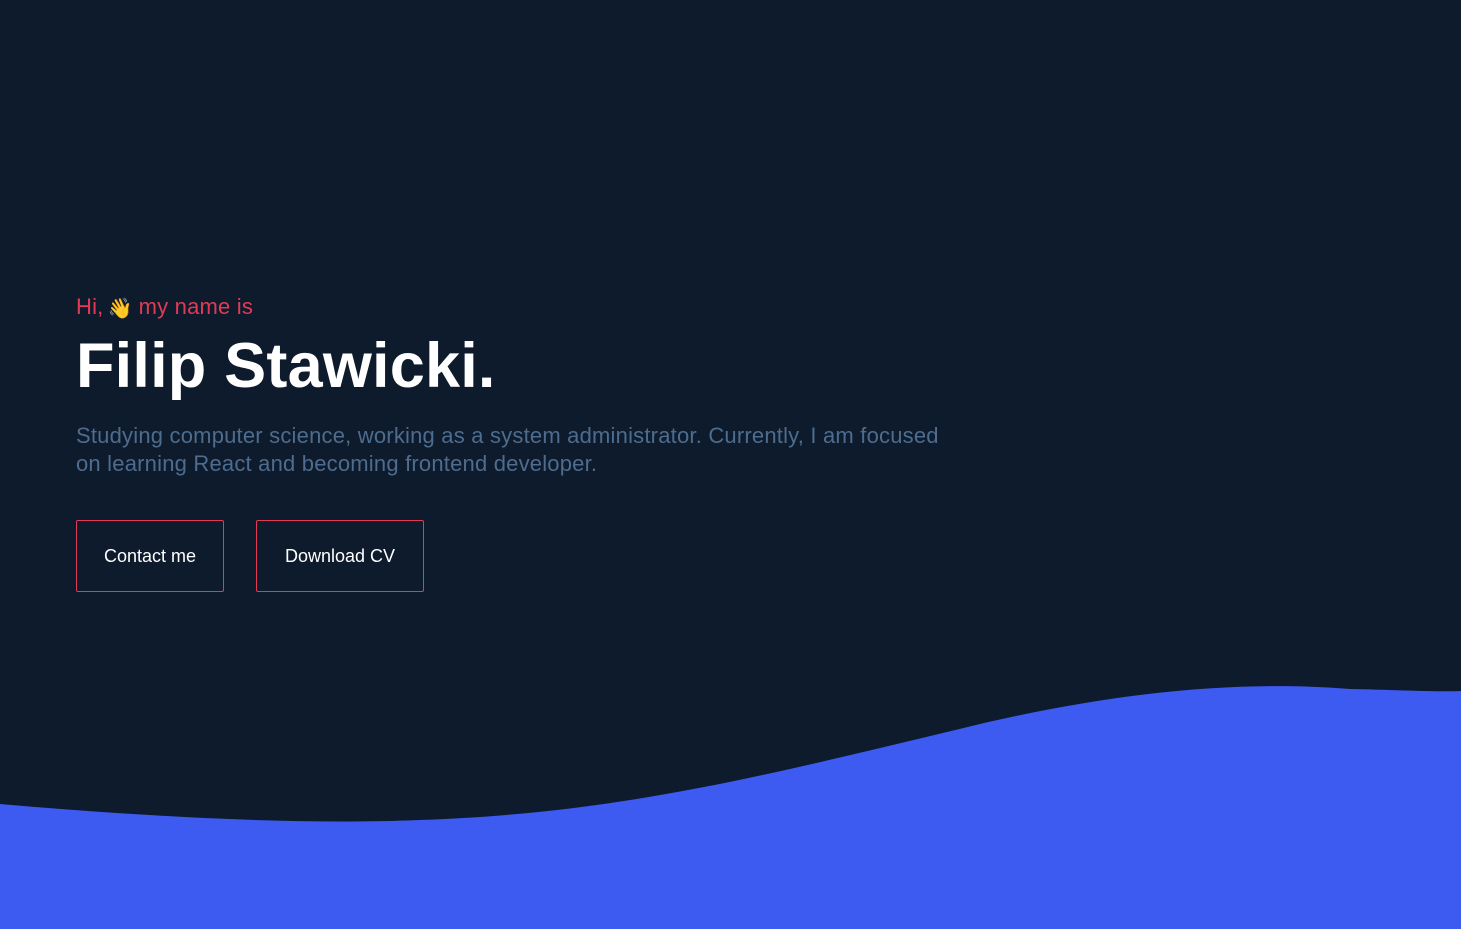 This screenshot has width=1461, height=929. I want to click on waving-hand-icon: 👋, so click(120, 309).